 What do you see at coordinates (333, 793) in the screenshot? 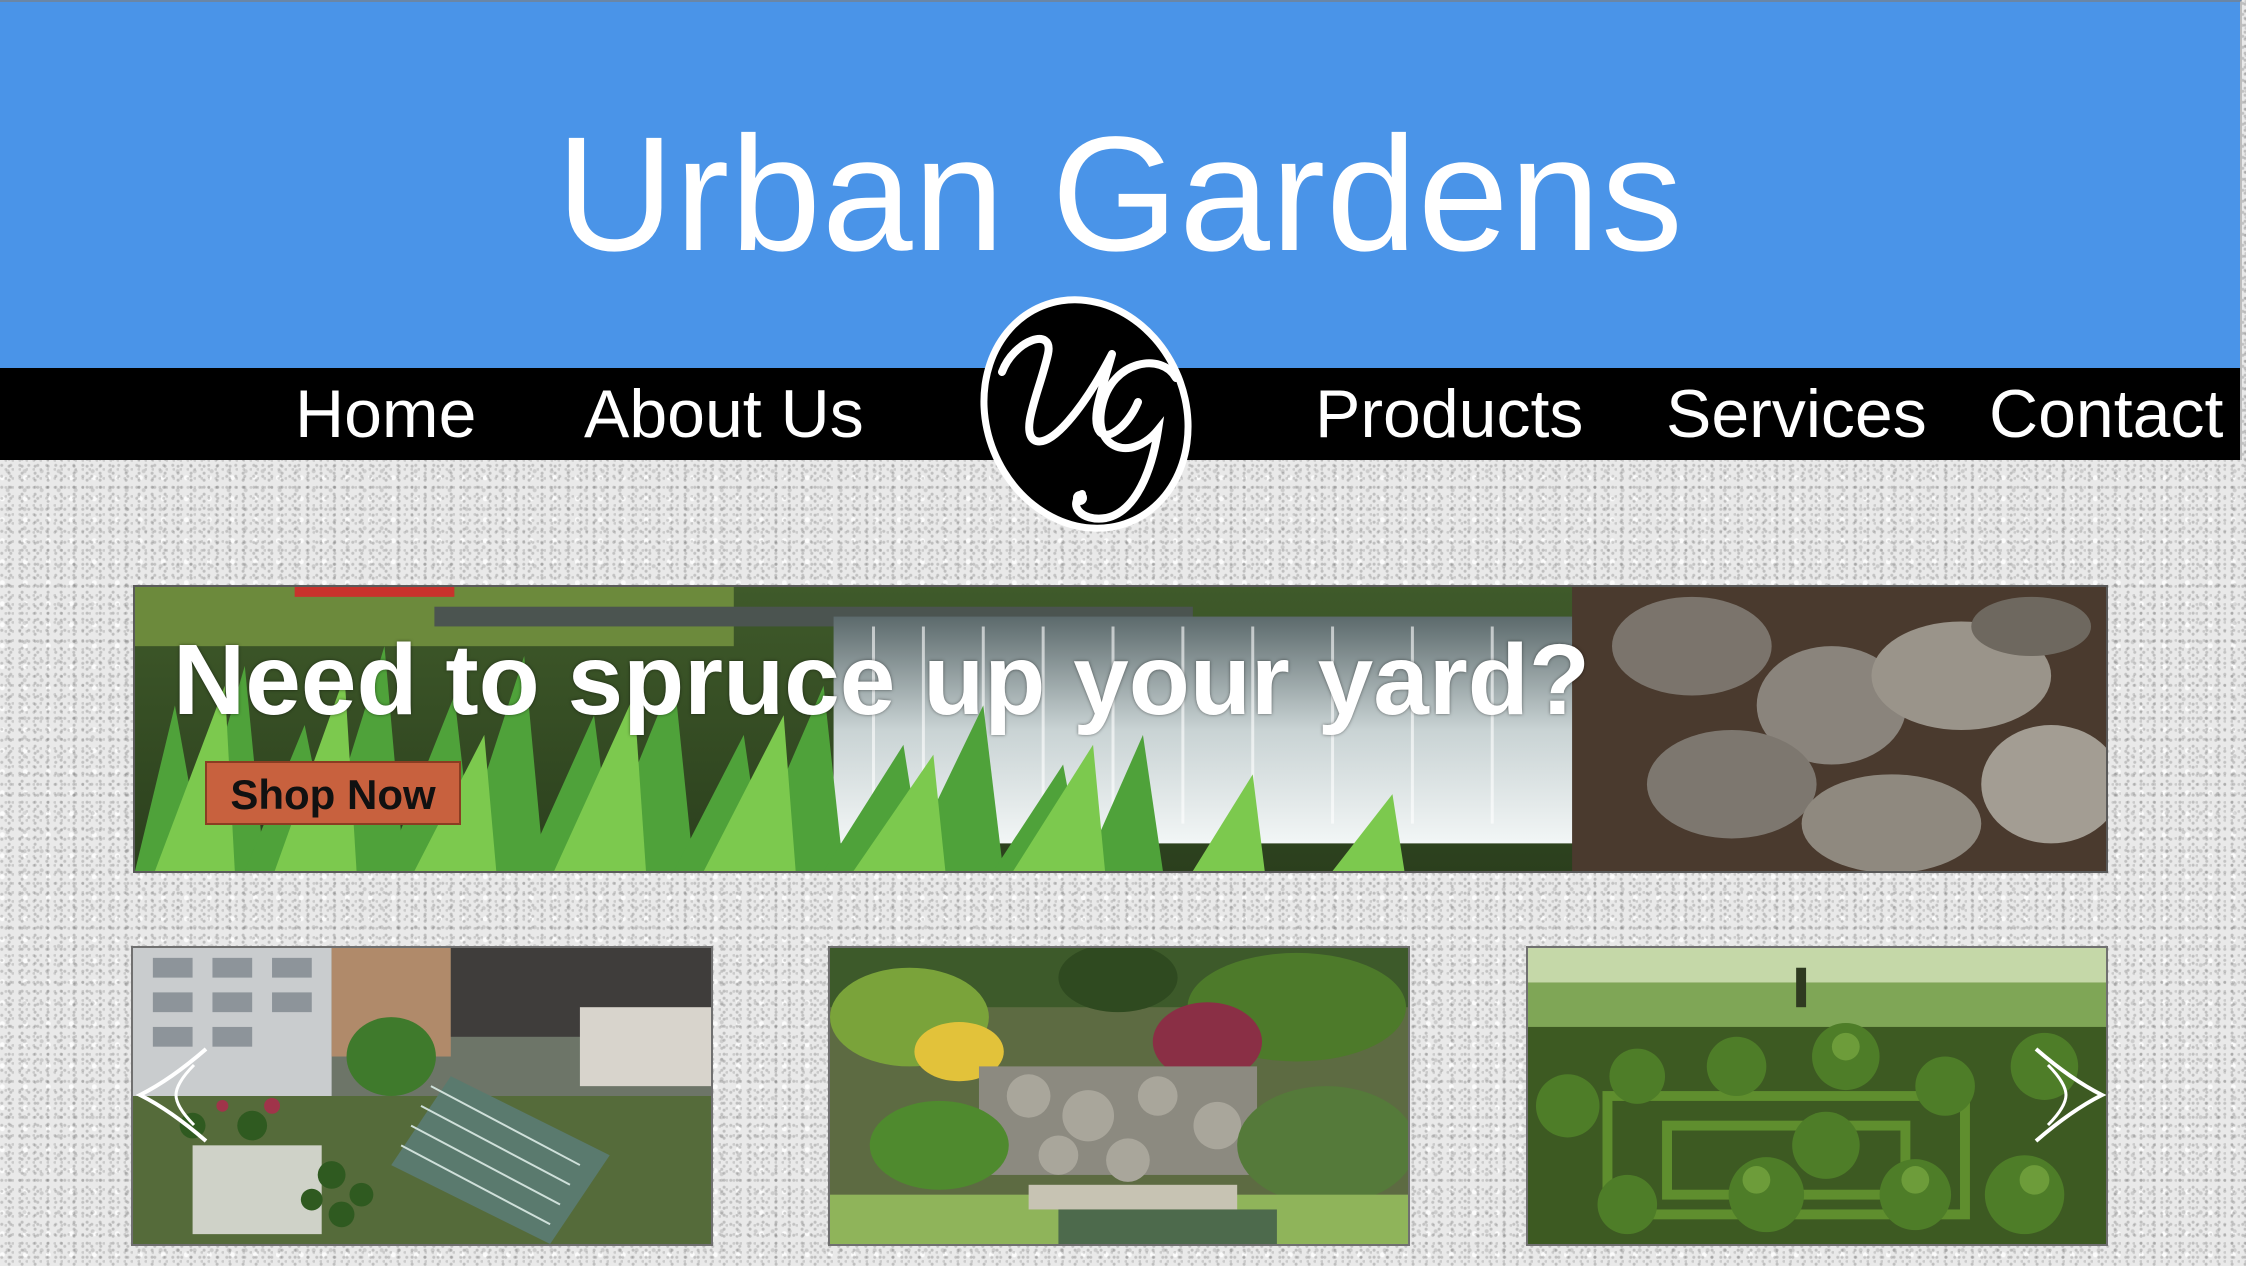
I see `shop-now-button: Shop Now` at bounding box center [333, 793].